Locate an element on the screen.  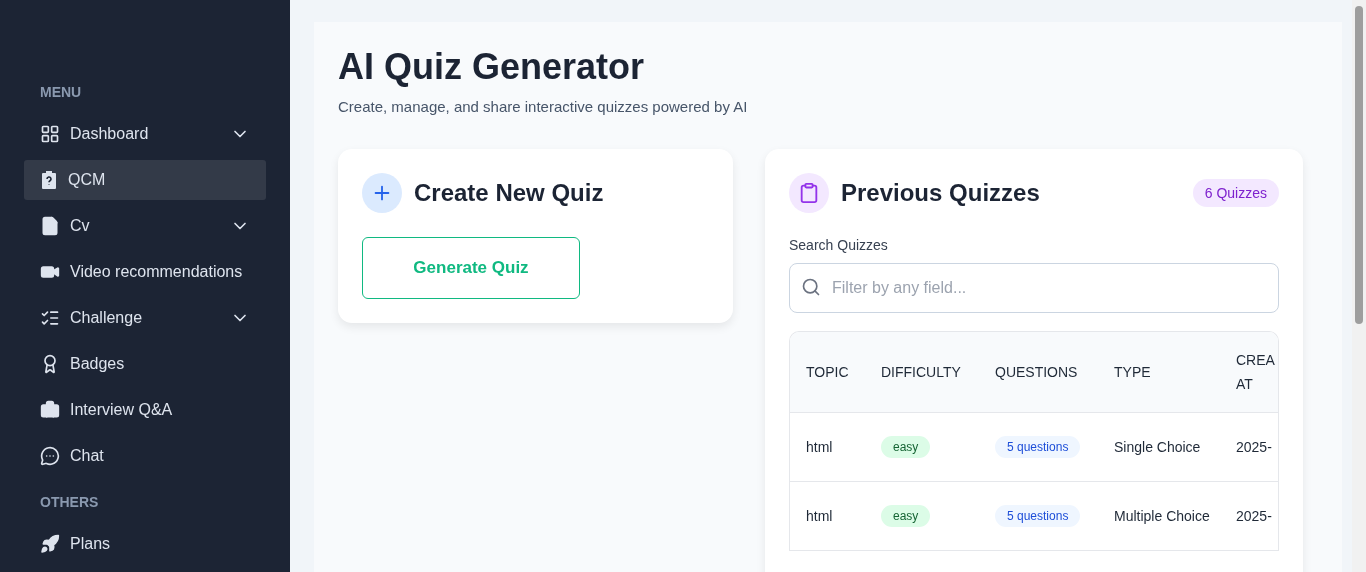
table-cell: Single Choice is located at coordinates (1163, 447).